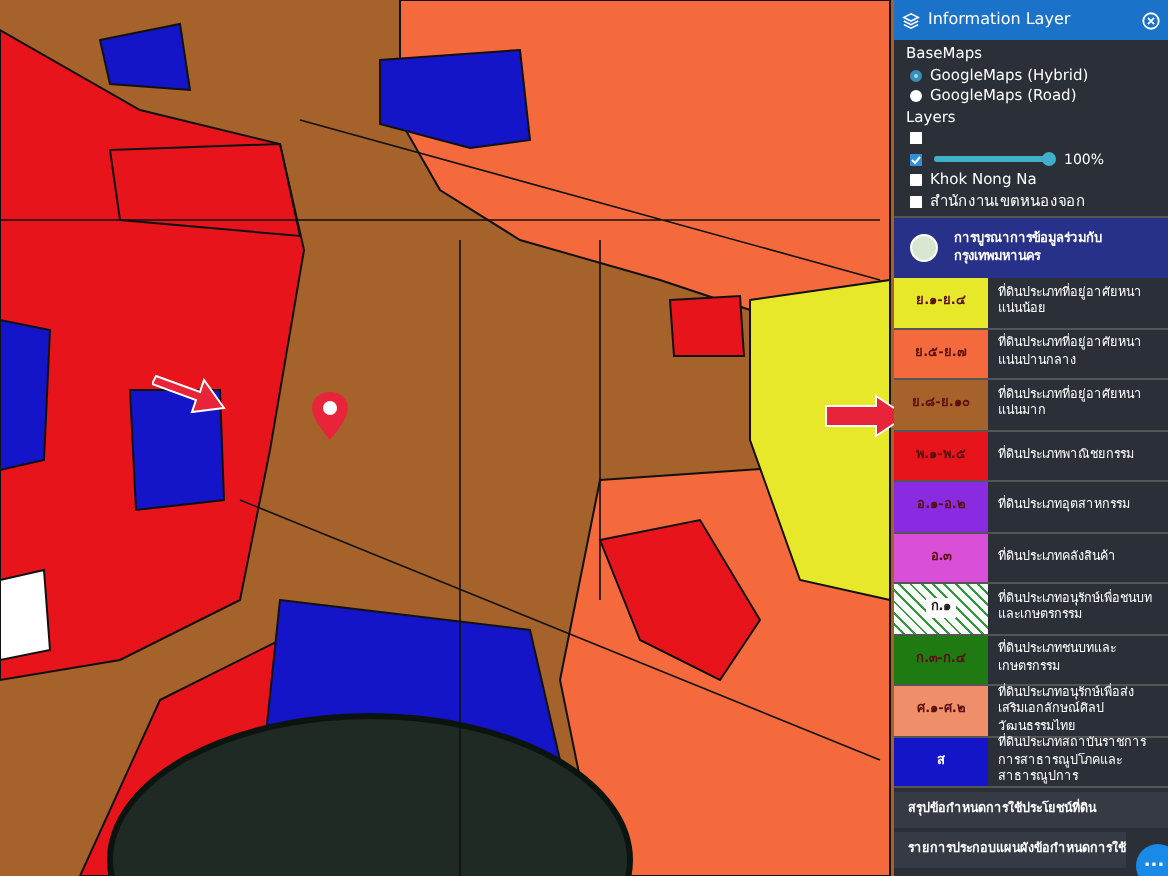 This screenshot has height=876, width=1168. I want to click on opacity-slider, so click(992, 159).